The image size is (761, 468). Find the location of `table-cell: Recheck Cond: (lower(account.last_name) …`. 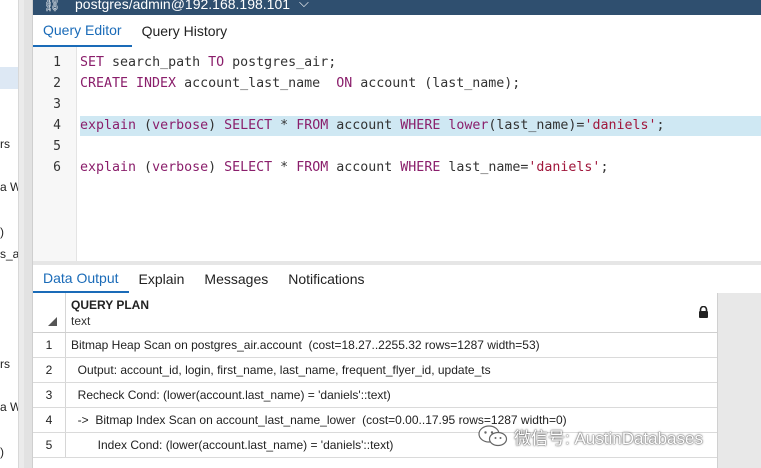

table-cell: Recheck Cond: (lower(account.last_name) … is located at coordinates (391, 395).